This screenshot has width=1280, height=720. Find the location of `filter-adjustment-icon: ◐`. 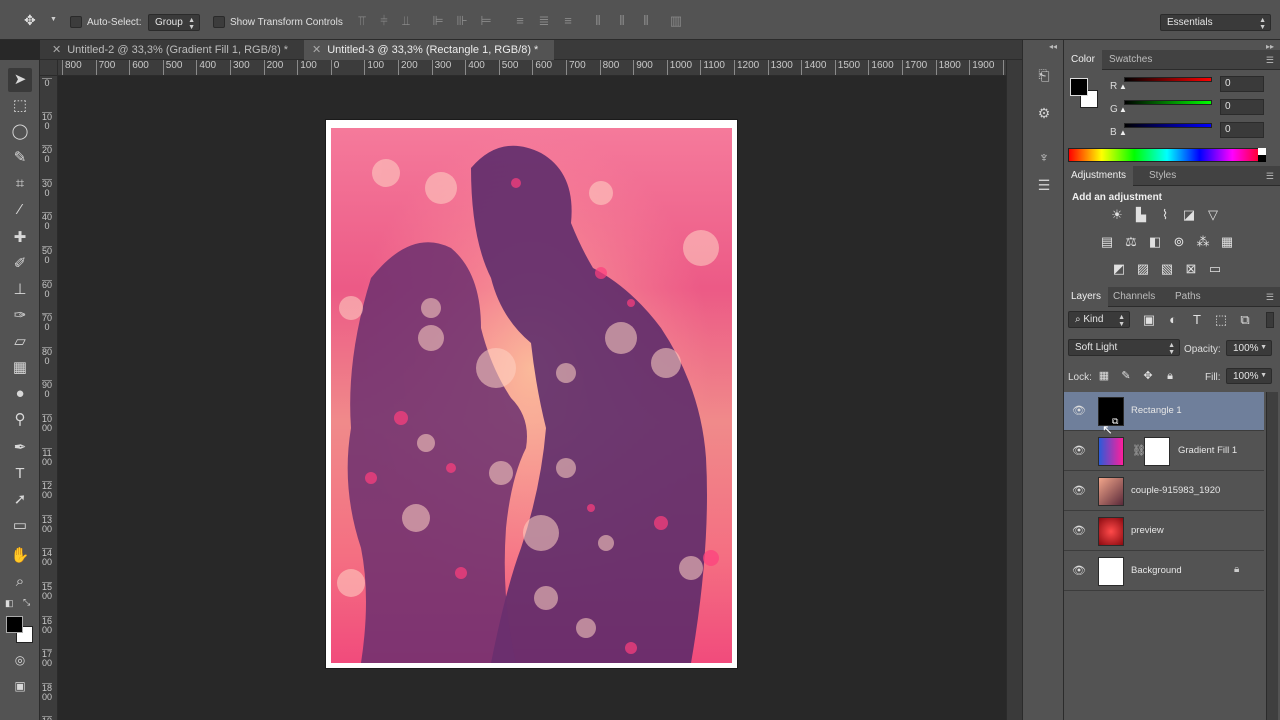

filter-adjustment-icon: ◐ is located at coordinates (1173, 320).